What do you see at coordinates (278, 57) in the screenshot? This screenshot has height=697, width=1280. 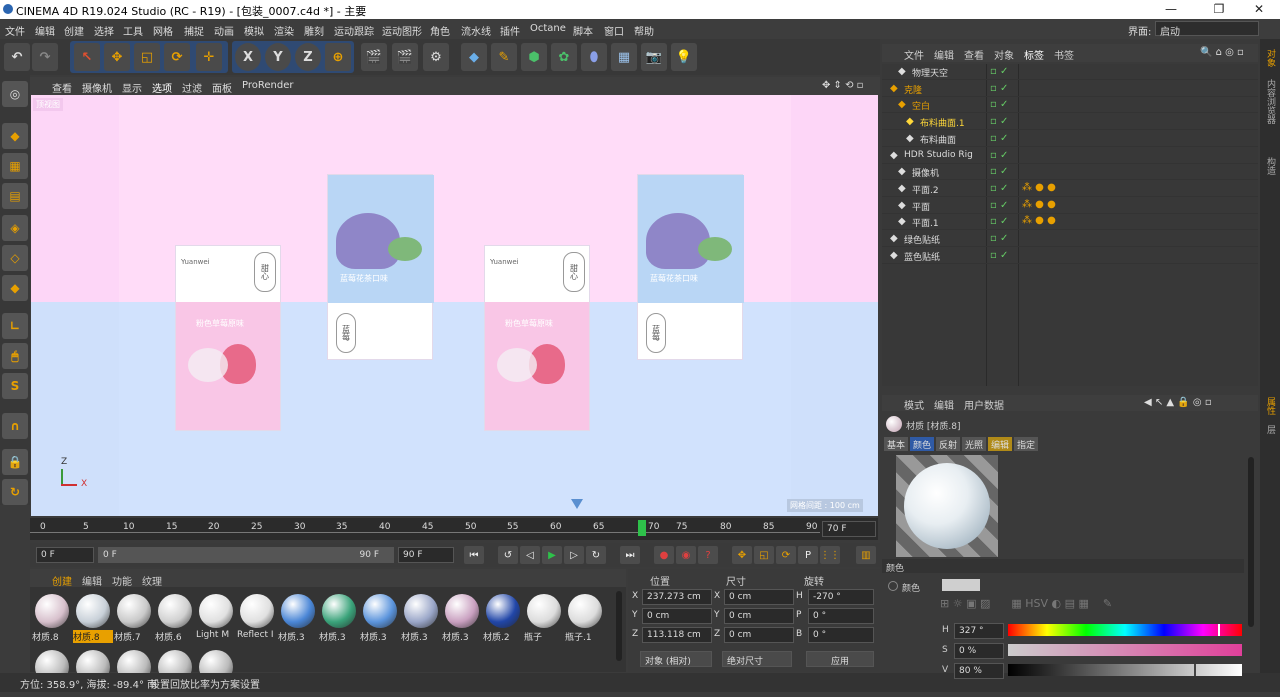 I see `y-axis-lock: Y` at bounding box center [278, 57].